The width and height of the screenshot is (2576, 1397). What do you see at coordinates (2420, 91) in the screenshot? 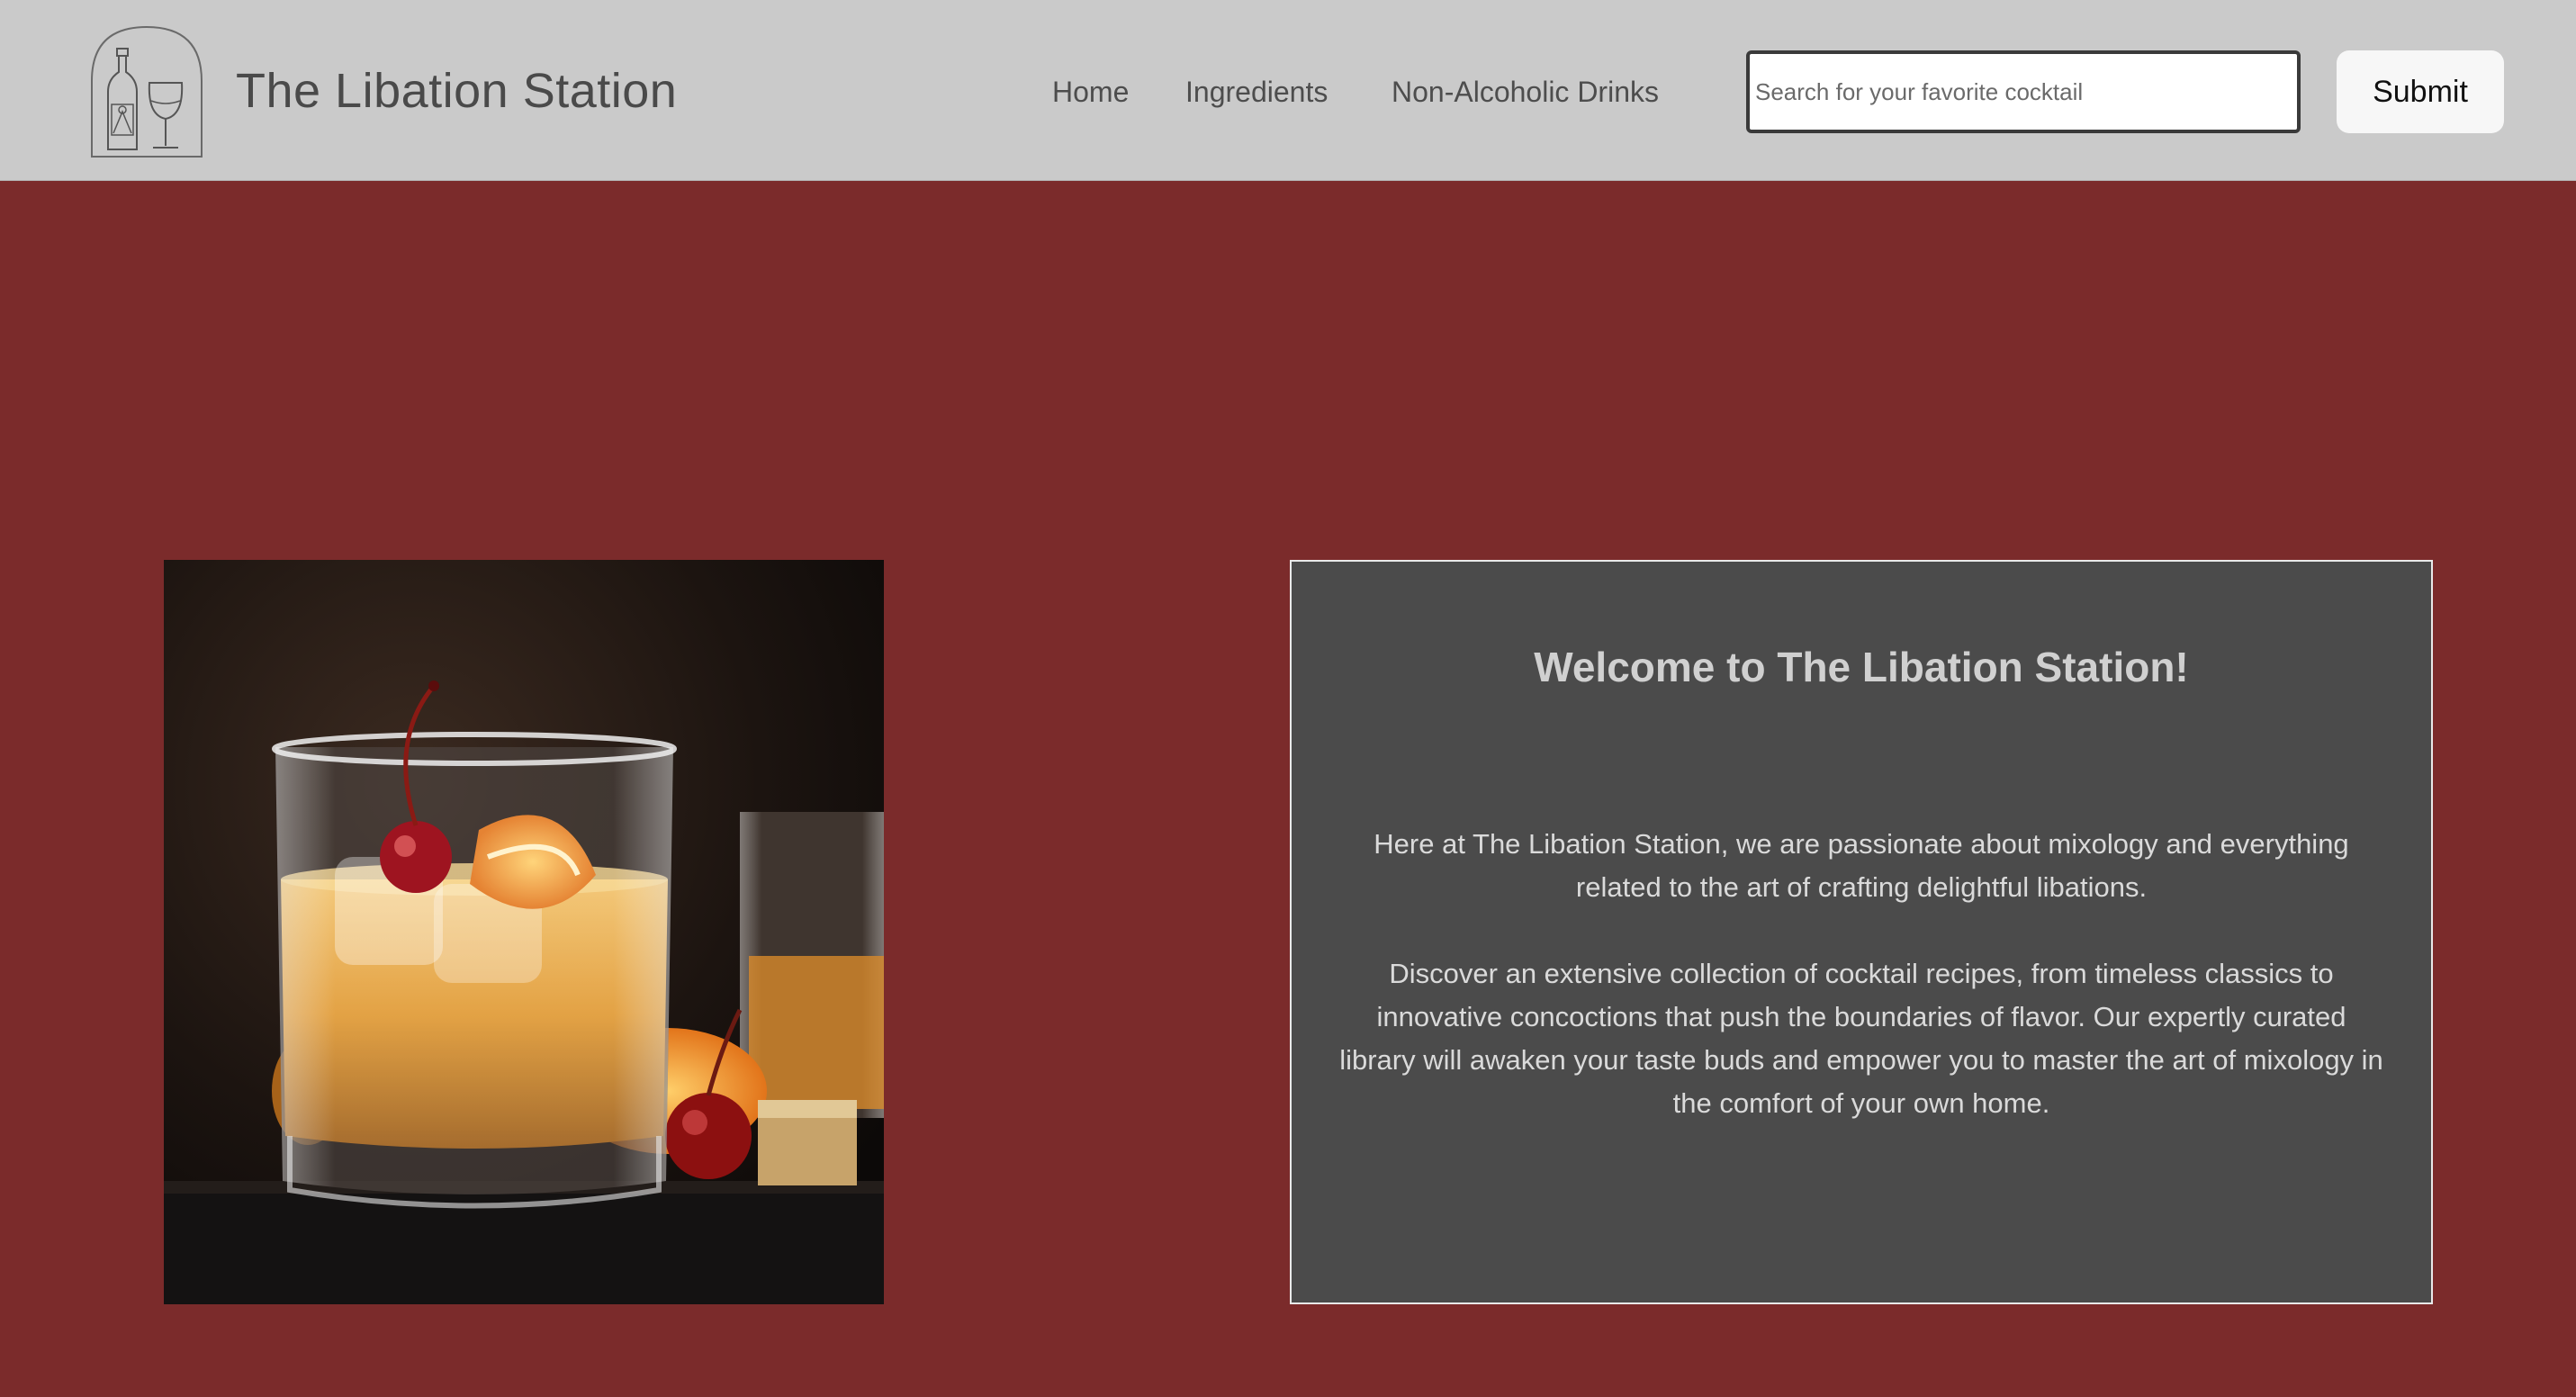
I see `submit-button: Submit` at bounding box center [2420, 91].